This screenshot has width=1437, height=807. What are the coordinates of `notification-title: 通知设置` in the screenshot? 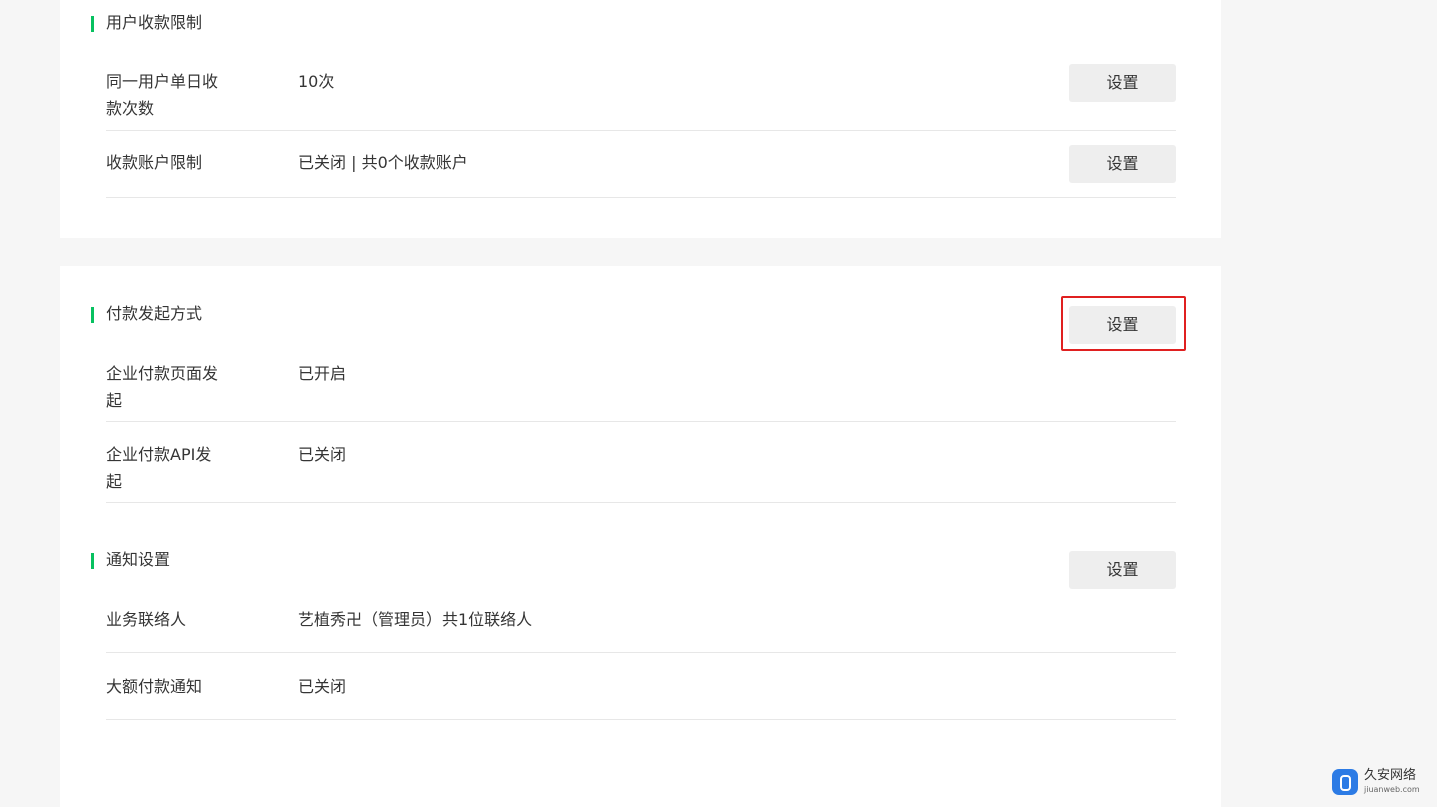 It's located at (130, 560).